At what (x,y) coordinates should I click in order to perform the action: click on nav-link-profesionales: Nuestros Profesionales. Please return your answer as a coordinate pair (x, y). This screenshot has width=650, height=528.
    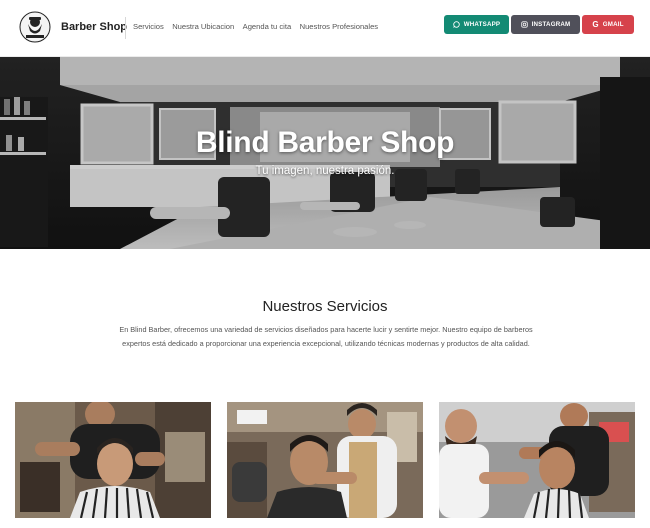
    Looking at the image, I should click on (339, 26).